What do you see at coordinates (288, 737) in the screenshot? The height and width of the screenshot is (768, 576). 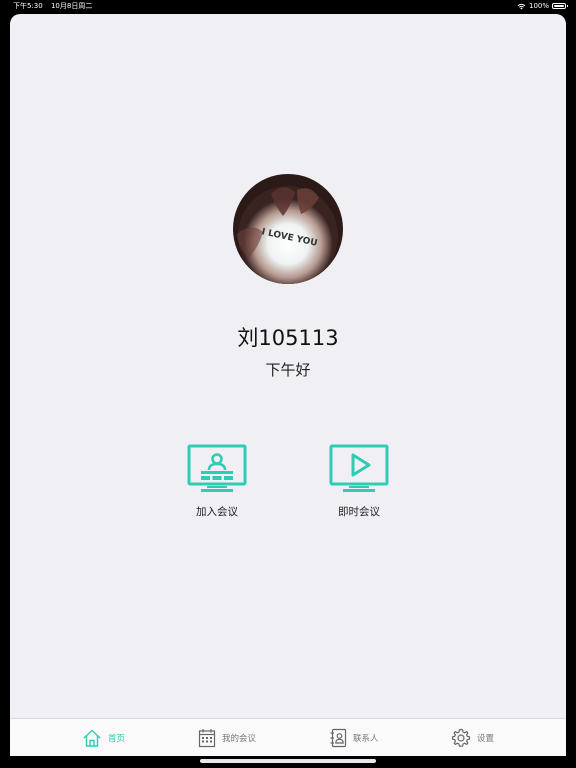 I see `tab-bar: 首页 我的会议 联系人 设置` at bounding box center [288, 737].